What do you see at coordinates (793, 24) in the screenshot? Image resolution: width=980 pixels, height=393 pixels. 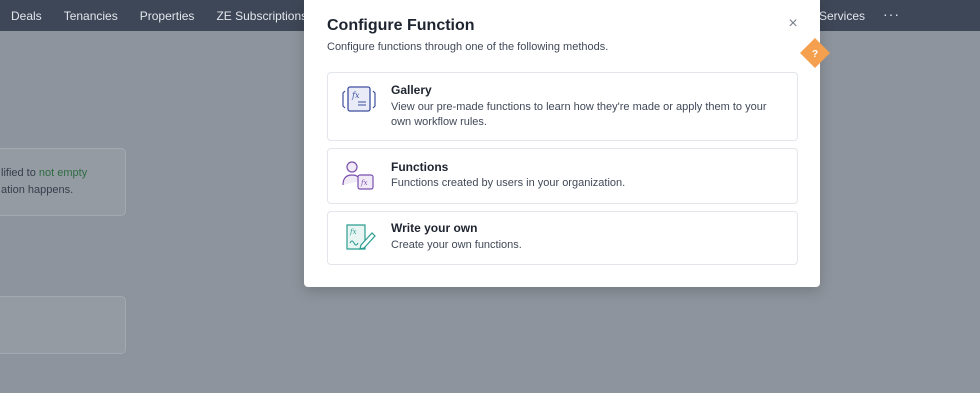 I see `close-icon: ×` at bounding box center [793, 24].